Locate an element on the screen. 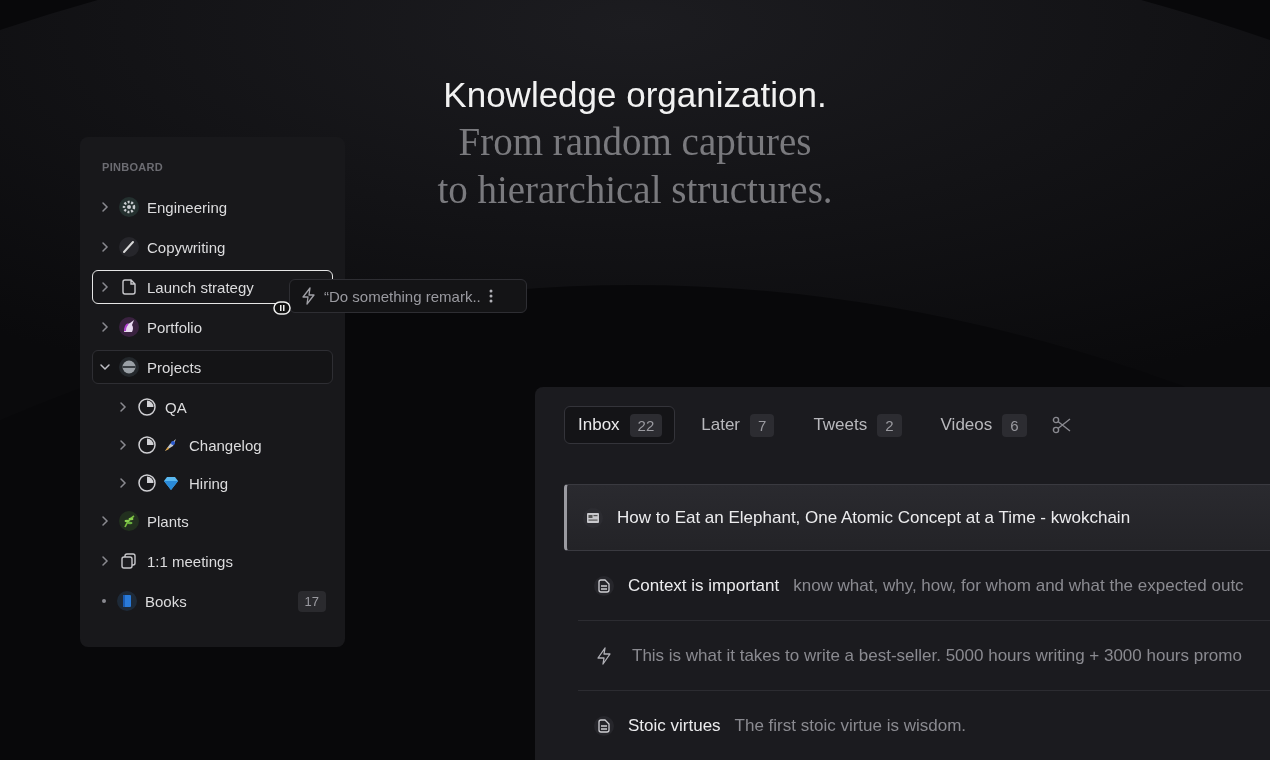 This screenshot has width=1270, height=760. tree-item: 1:1 meetings is located at coordinates (212, 561).